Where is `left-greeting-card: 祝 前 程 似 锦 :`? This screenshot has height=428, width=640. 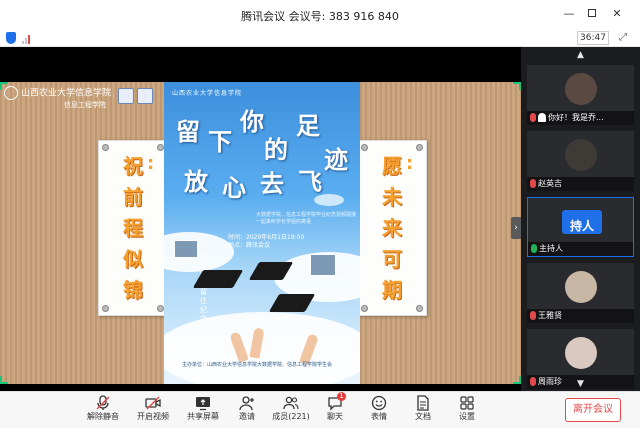 left-greeting-card: 祝 前 程 似 锦 : is located at coordinates (133, 228).